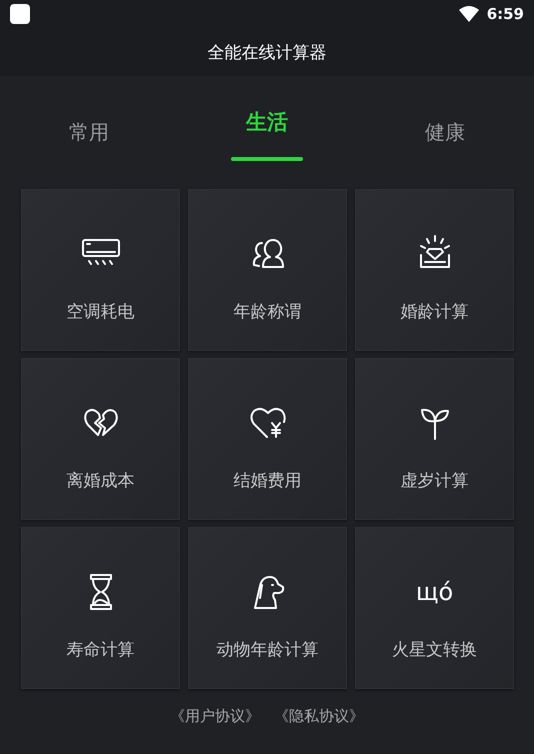  What do you see at coordinates (267, 122) in the screenshot?
I see `tab: 生活` at bounding box center [267, 122].